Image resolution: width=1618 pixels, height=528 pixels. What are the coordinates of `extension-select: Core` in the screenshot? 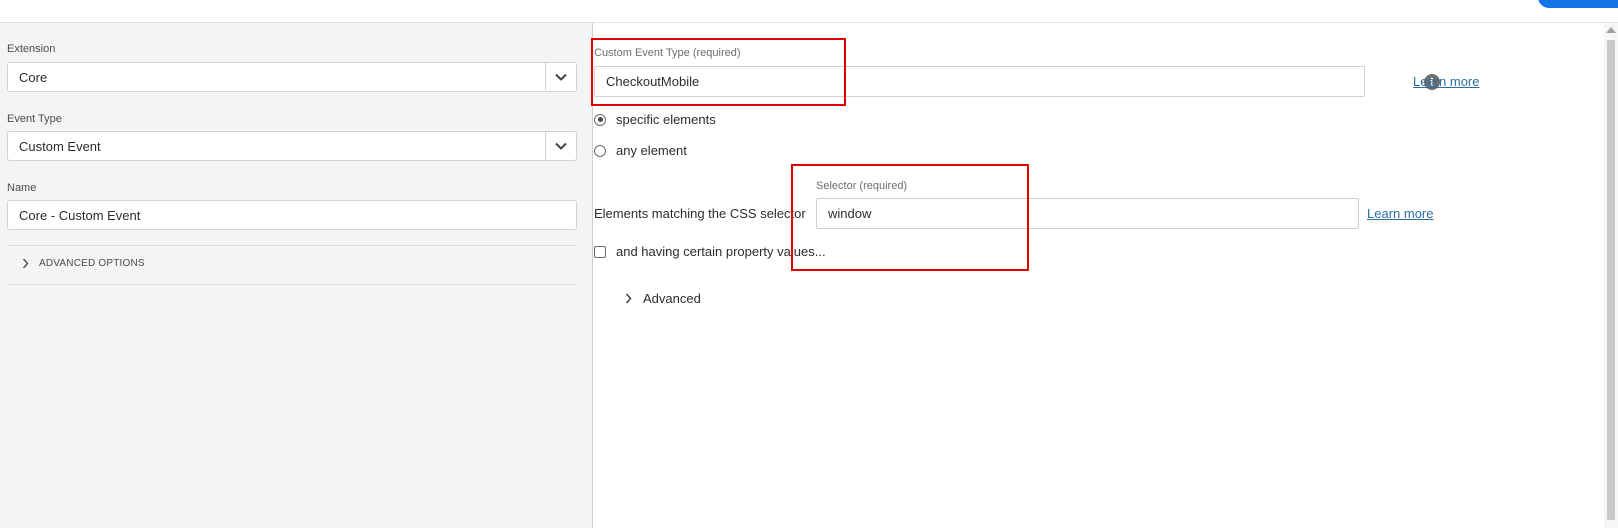 It's located at (292, 77).